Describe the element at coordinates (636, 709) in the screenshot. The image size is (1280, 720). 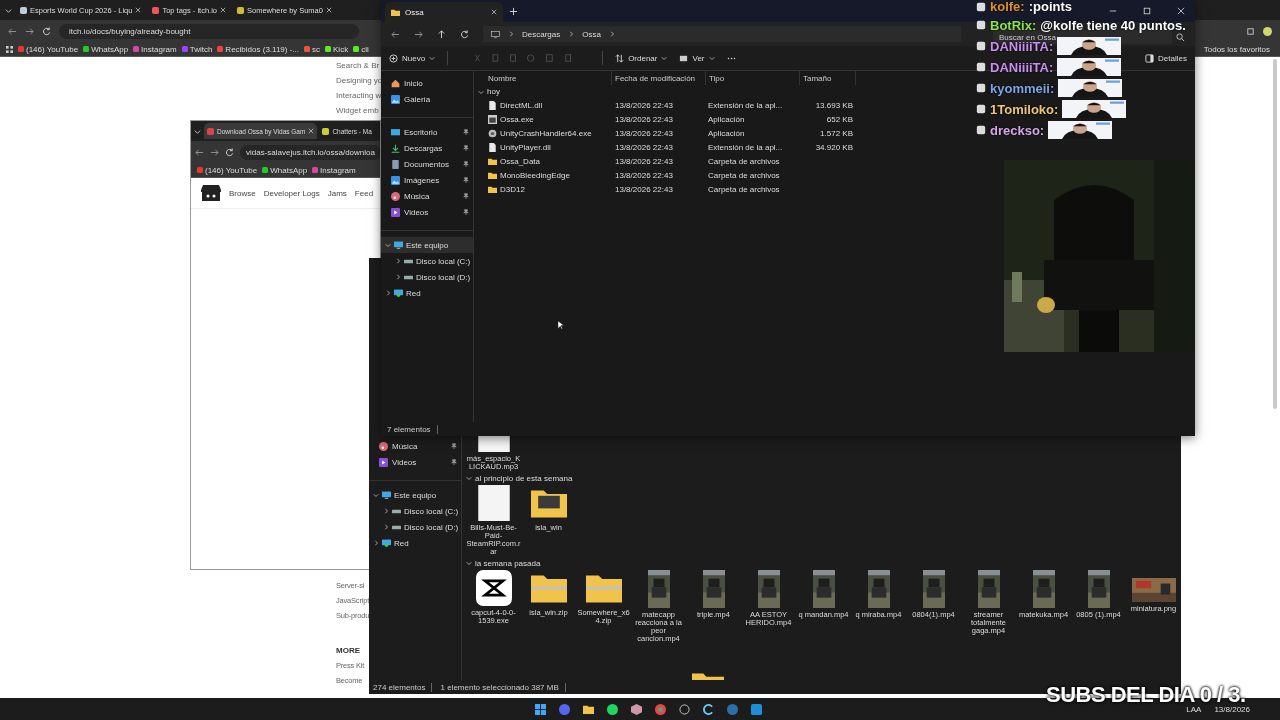
I see `cube-icon` at that location.